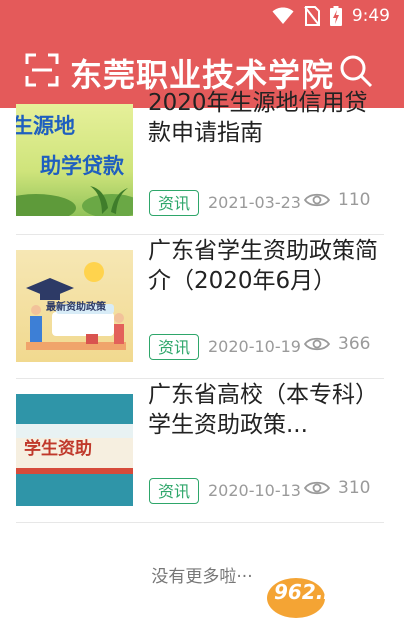  Describe the element at coordinates (254, 202) in the screenshot. I see `article-date: 2021-03-23` at that location.